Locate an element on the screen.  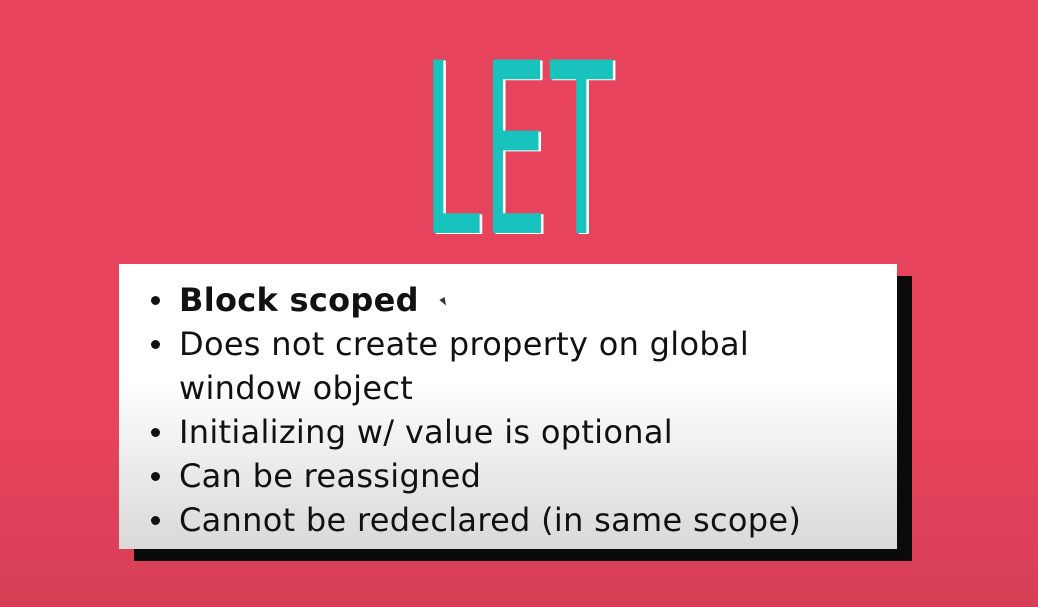
mouse-cursor-icon is located at coordinates (444, 302).